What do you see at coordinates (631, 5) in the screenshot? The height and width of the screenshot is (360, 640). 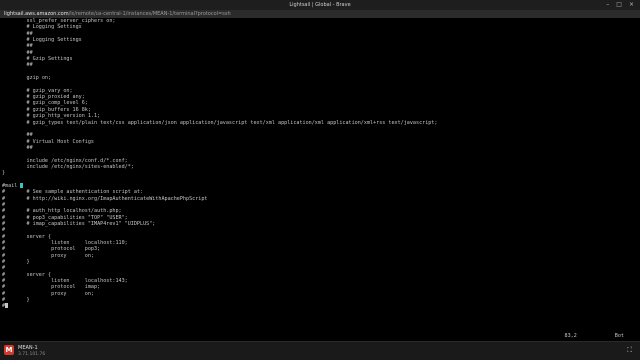 I see `close-icon: ×` at bounding box center [631, 5].